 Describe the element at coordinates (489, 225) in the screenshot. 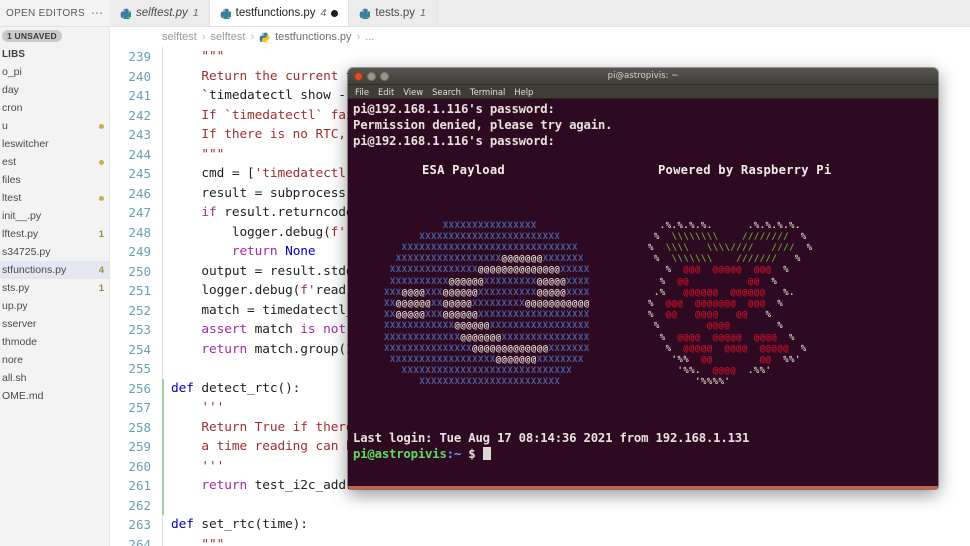

I see `esa-art-line: XXXXXXXXXXXXXXXX` at that location.